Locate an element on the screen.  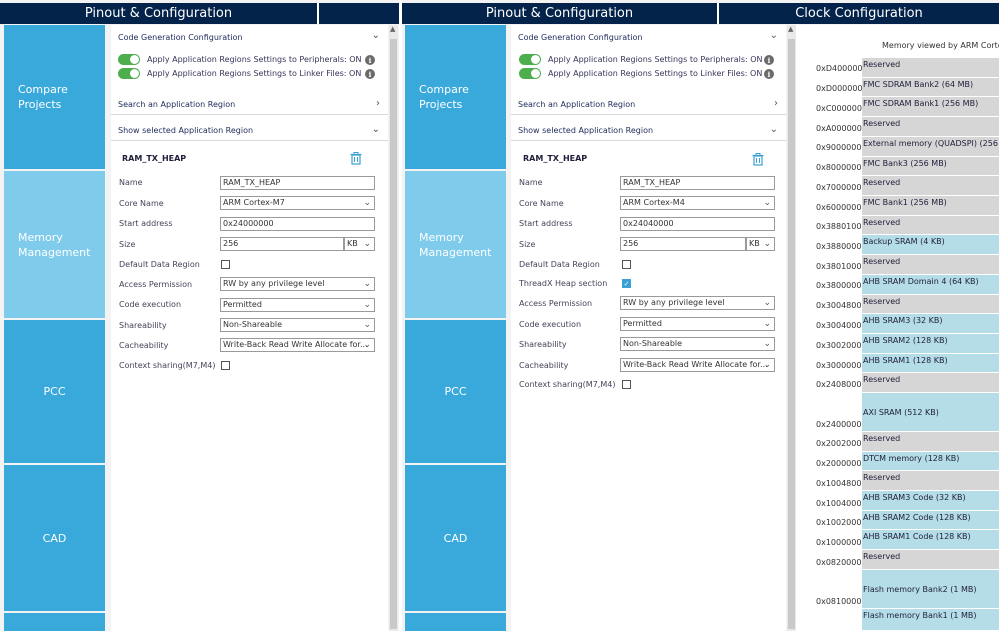
memory-block: FMC Bank3 (256 MB) is located at coordinates (930, 166).